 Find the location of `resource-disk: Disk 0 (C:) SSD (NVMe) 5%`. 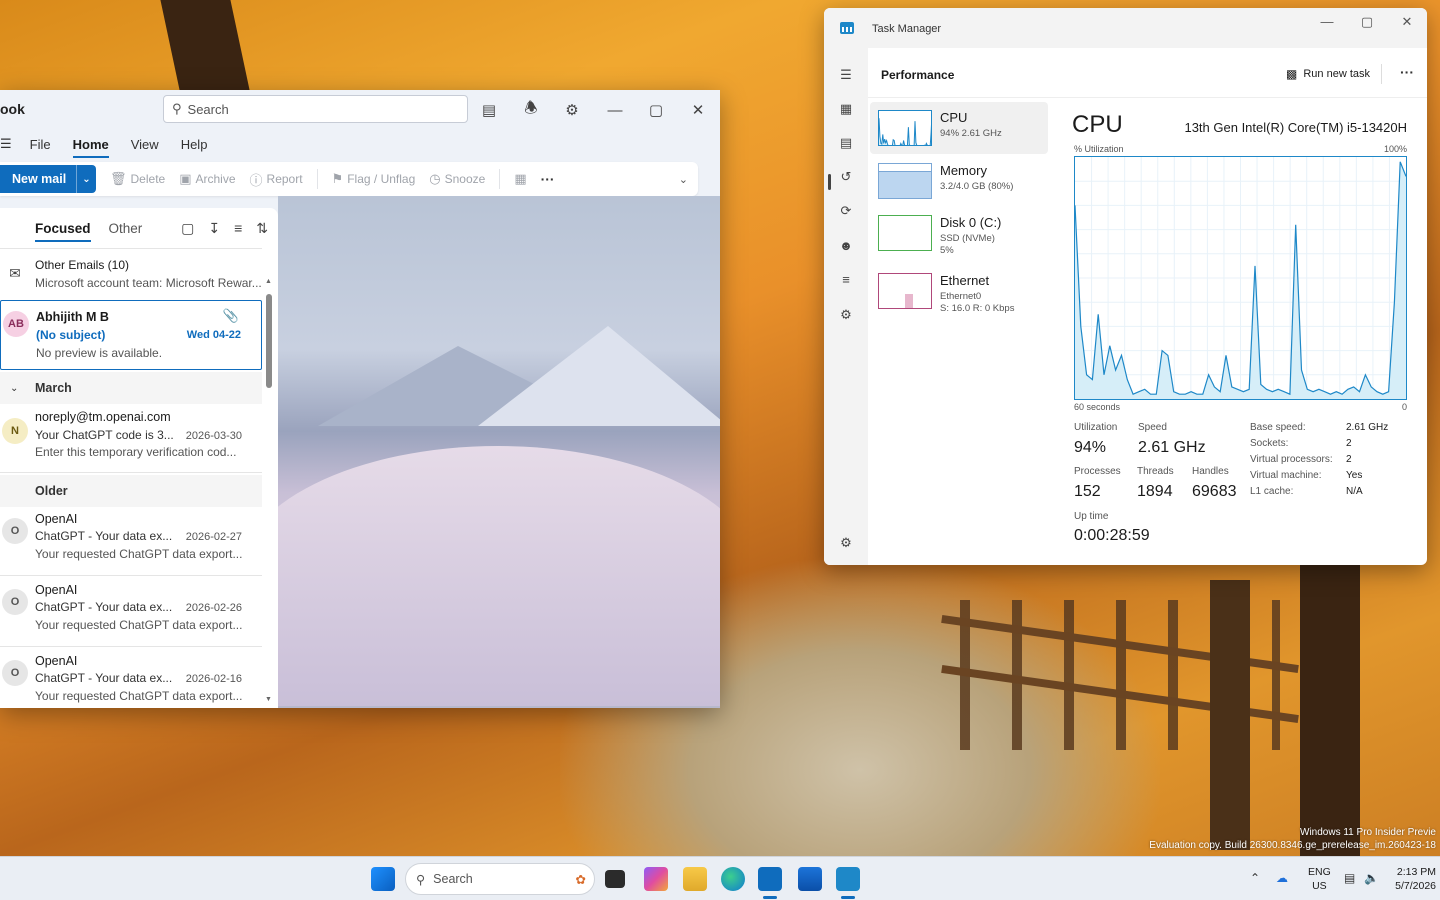

resource-disk: Disk 0 (C:) SSD (NVMe) 5% is located at coordinates (959, 233).